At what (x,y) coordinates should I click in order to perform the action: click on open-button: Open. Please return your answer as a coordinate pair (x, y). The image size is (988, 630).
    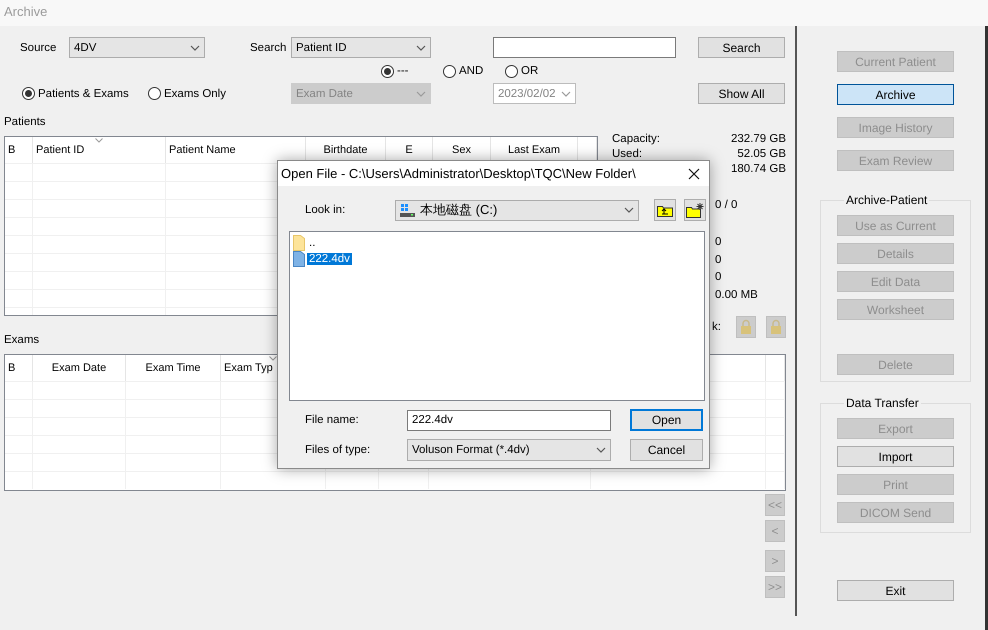
    Looking at the image, I should click on (666, 420).